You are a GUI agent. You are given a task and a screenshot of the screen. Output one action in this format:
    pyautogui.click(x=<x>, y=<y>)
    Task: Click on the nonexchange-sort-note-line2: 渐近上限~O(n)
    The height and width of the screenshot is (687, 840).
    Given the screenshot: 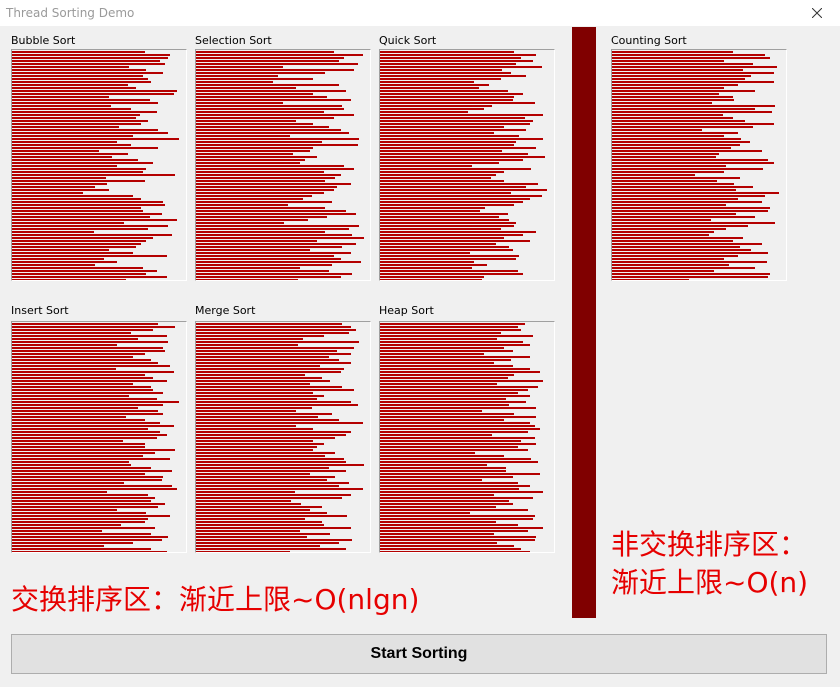 What is the action you would take?
    pyautogui.click(x=710, y=582)
    